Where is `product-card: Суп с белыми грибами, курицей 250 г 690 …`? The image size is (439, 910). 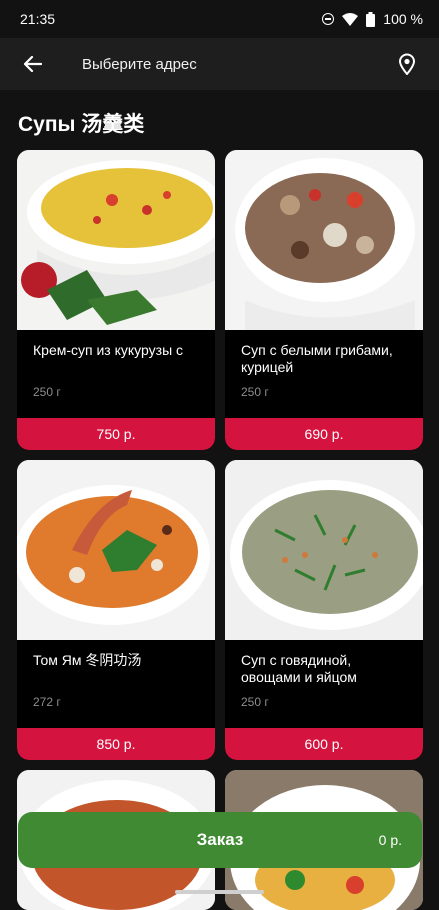
product-card: Суп с белыми грибами, курицей 250 г 690 … is located at coordinates (324, 300).